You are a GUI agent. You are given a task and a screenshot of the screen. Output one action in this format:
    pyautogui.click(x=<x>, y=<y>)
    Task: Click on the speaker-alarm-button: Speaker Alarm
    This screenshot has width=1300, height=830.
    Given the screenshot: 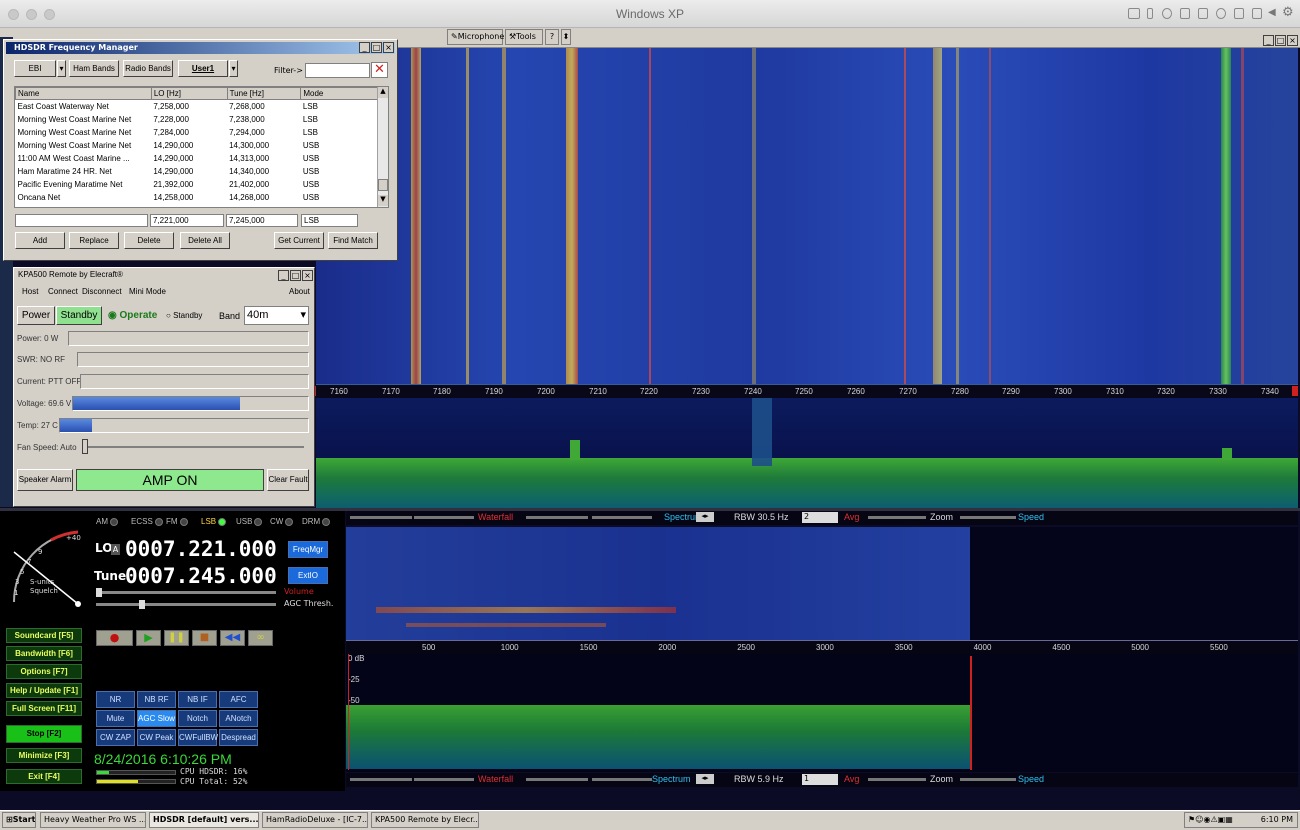 What is the action you would take?
    pyautogui.click(x=45, y=480)
    